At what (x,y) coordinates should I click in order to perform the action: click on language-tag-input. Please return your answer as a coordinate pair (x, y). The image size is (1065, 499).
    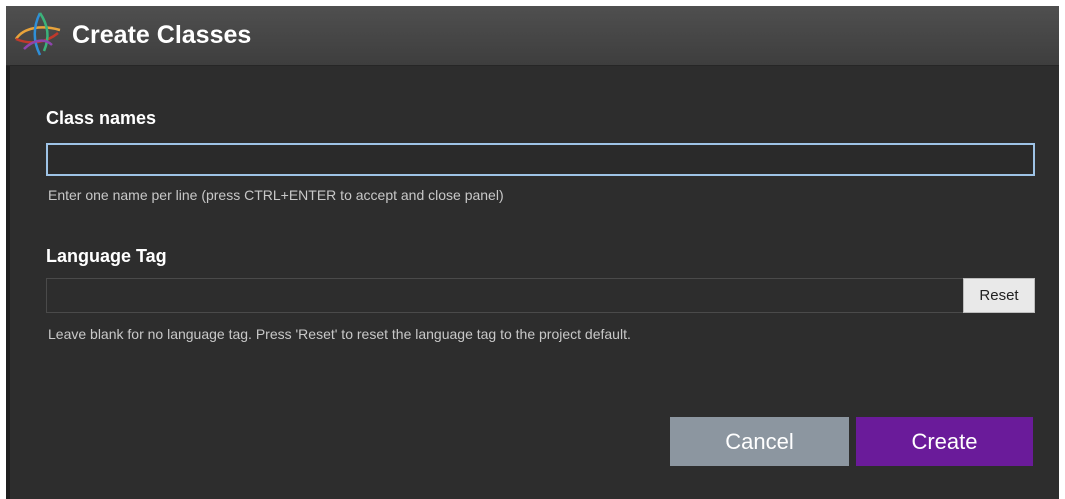
    Looking at the image, I should click on (504, 295).